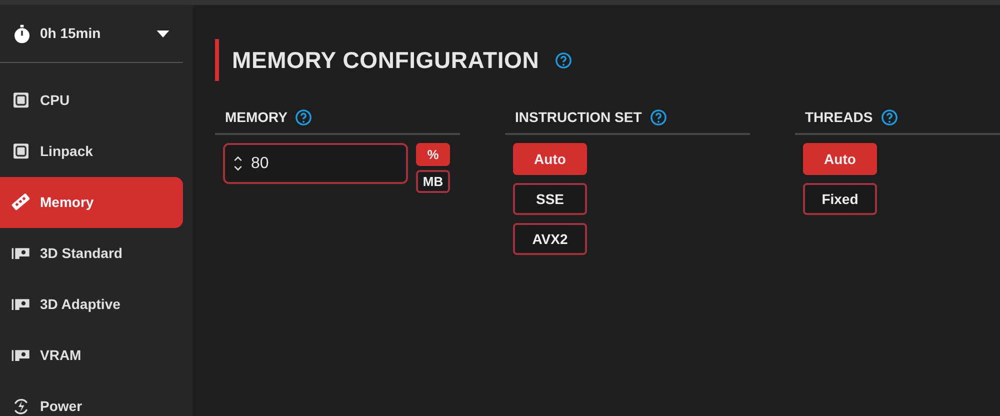 The image size is (1000, 416). What do you see at coordinates (840, 199) in the screenshot?
I see `option-button: Fixed` at bounding box center [840, 199].